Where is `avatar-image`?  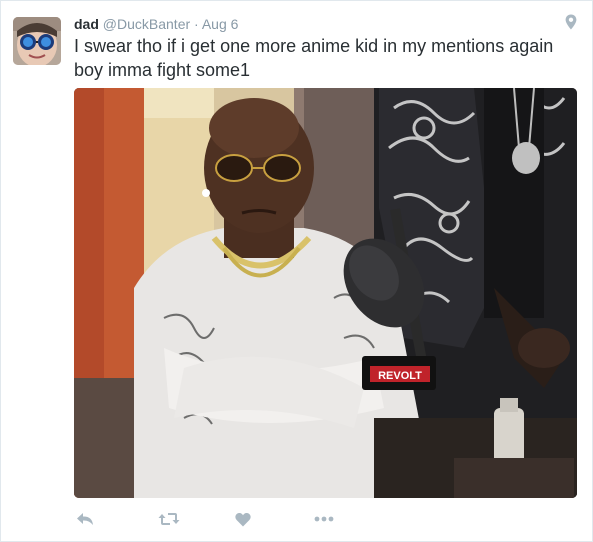 avatar-image is located at coordinates (37, 41).